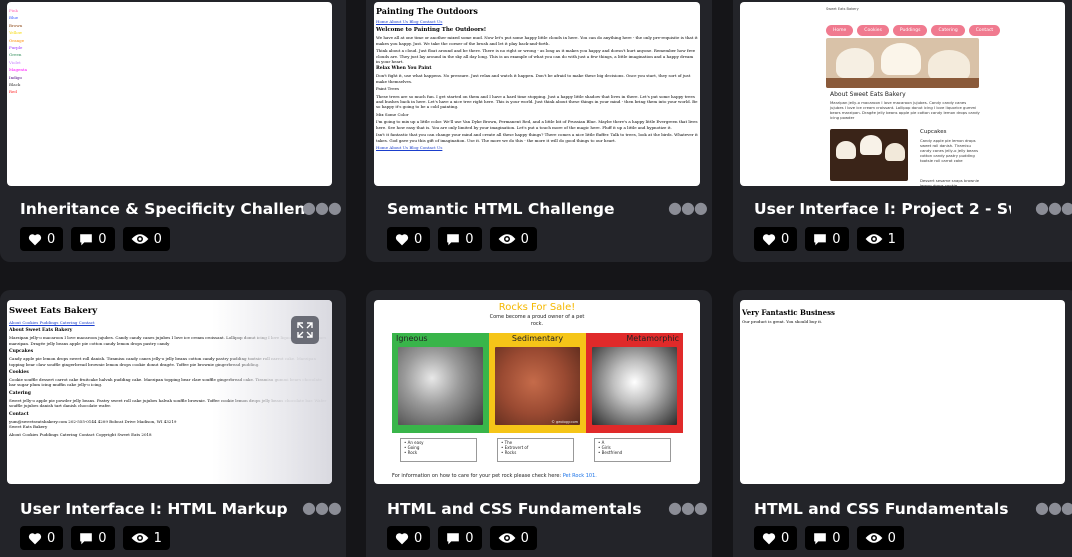 The width and height of the screenshot is (1072, 557). Describe the element at coordinates (869, 155) in the screenshot. I see `cupcake-image` at that location.